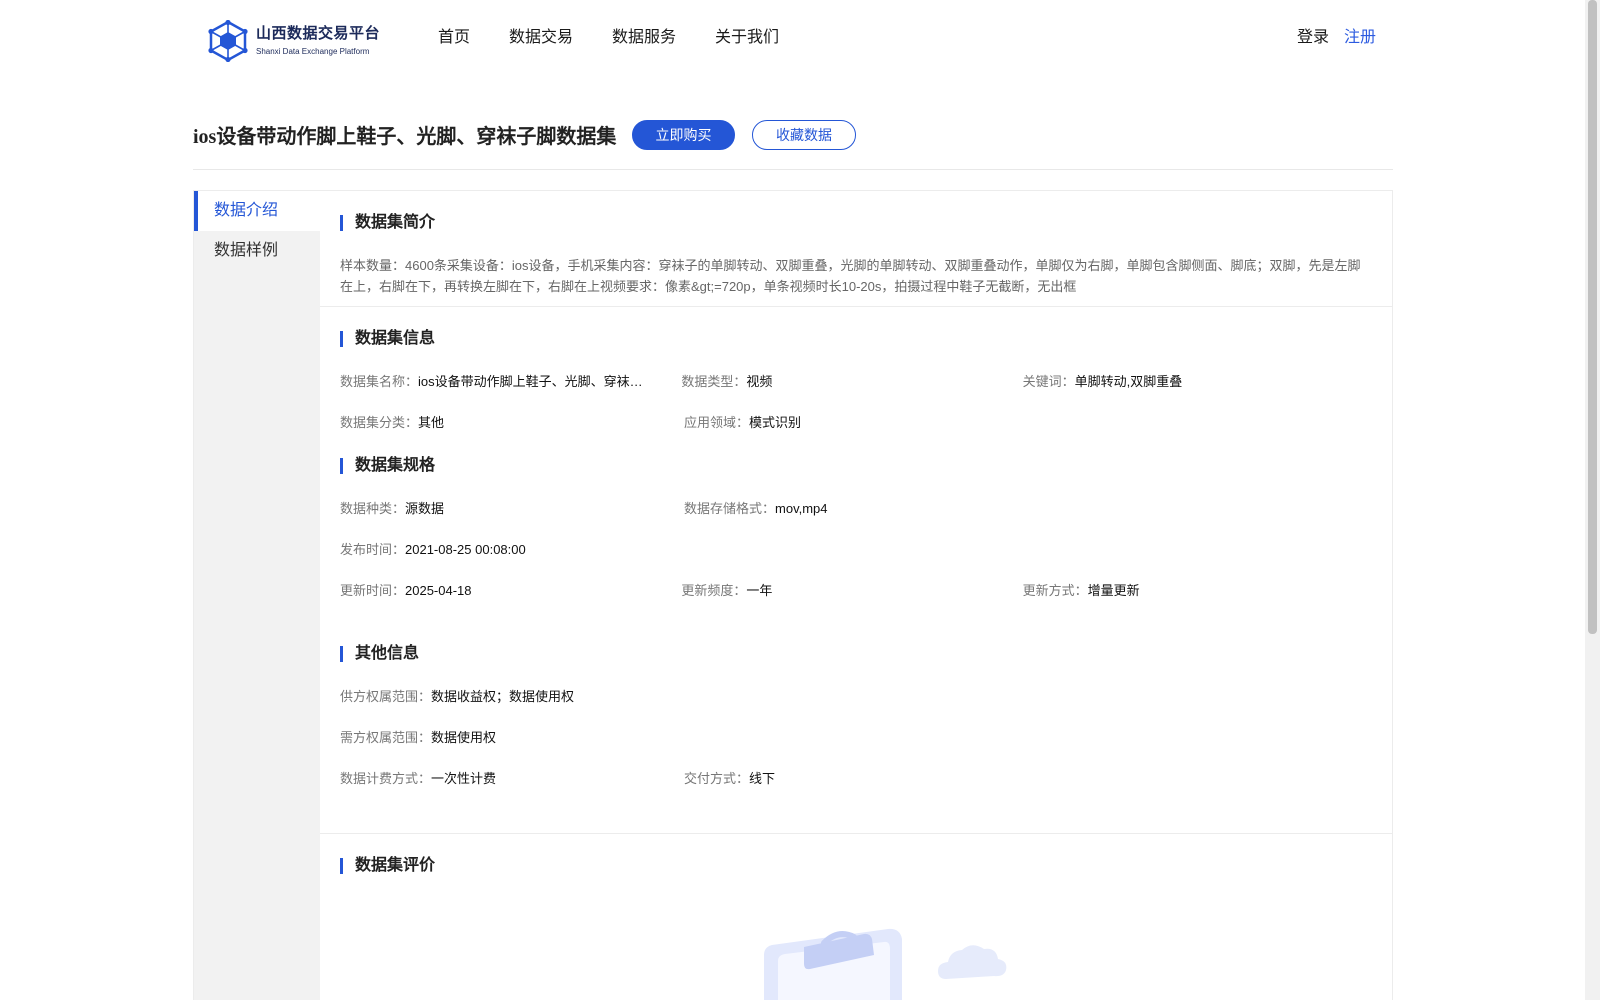 The image size is (1600, 1000). I want to click on field-update-time: 更新时间：2025-04-18, so click(510, 591).